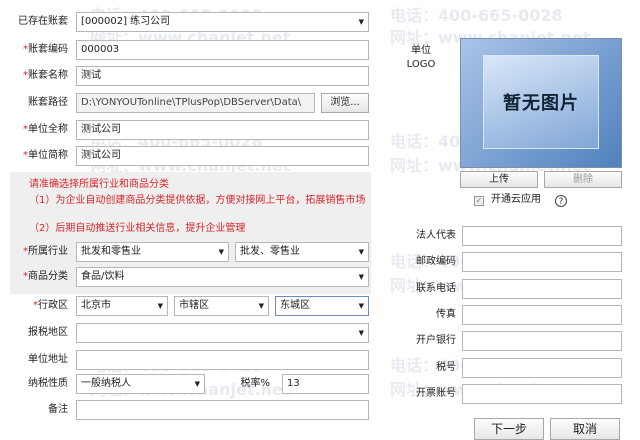 This screenshot has width=640, height=440. I want to click on help-icon: ?, so click(561, 201).